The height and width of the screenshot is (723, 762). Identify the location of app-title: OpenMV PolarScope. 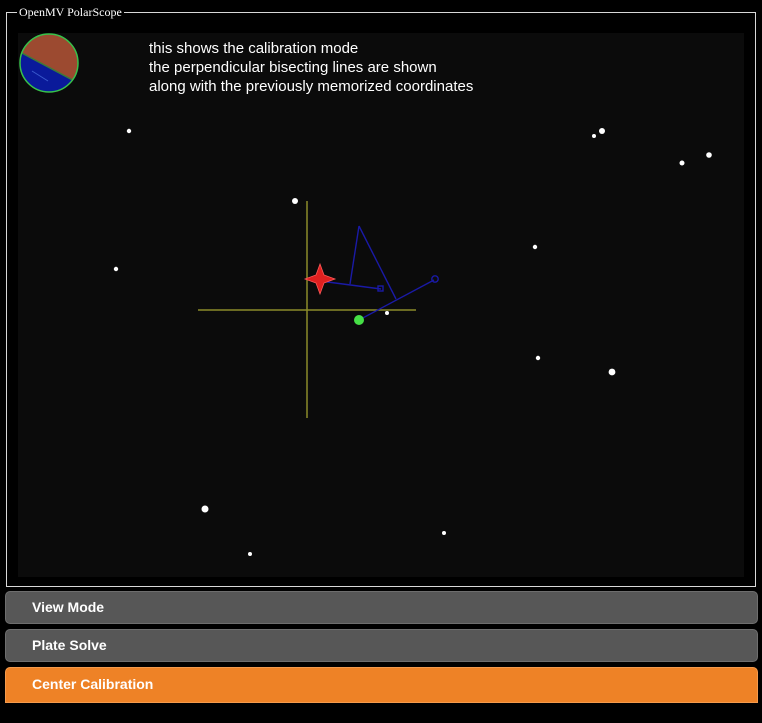
(70, 12).